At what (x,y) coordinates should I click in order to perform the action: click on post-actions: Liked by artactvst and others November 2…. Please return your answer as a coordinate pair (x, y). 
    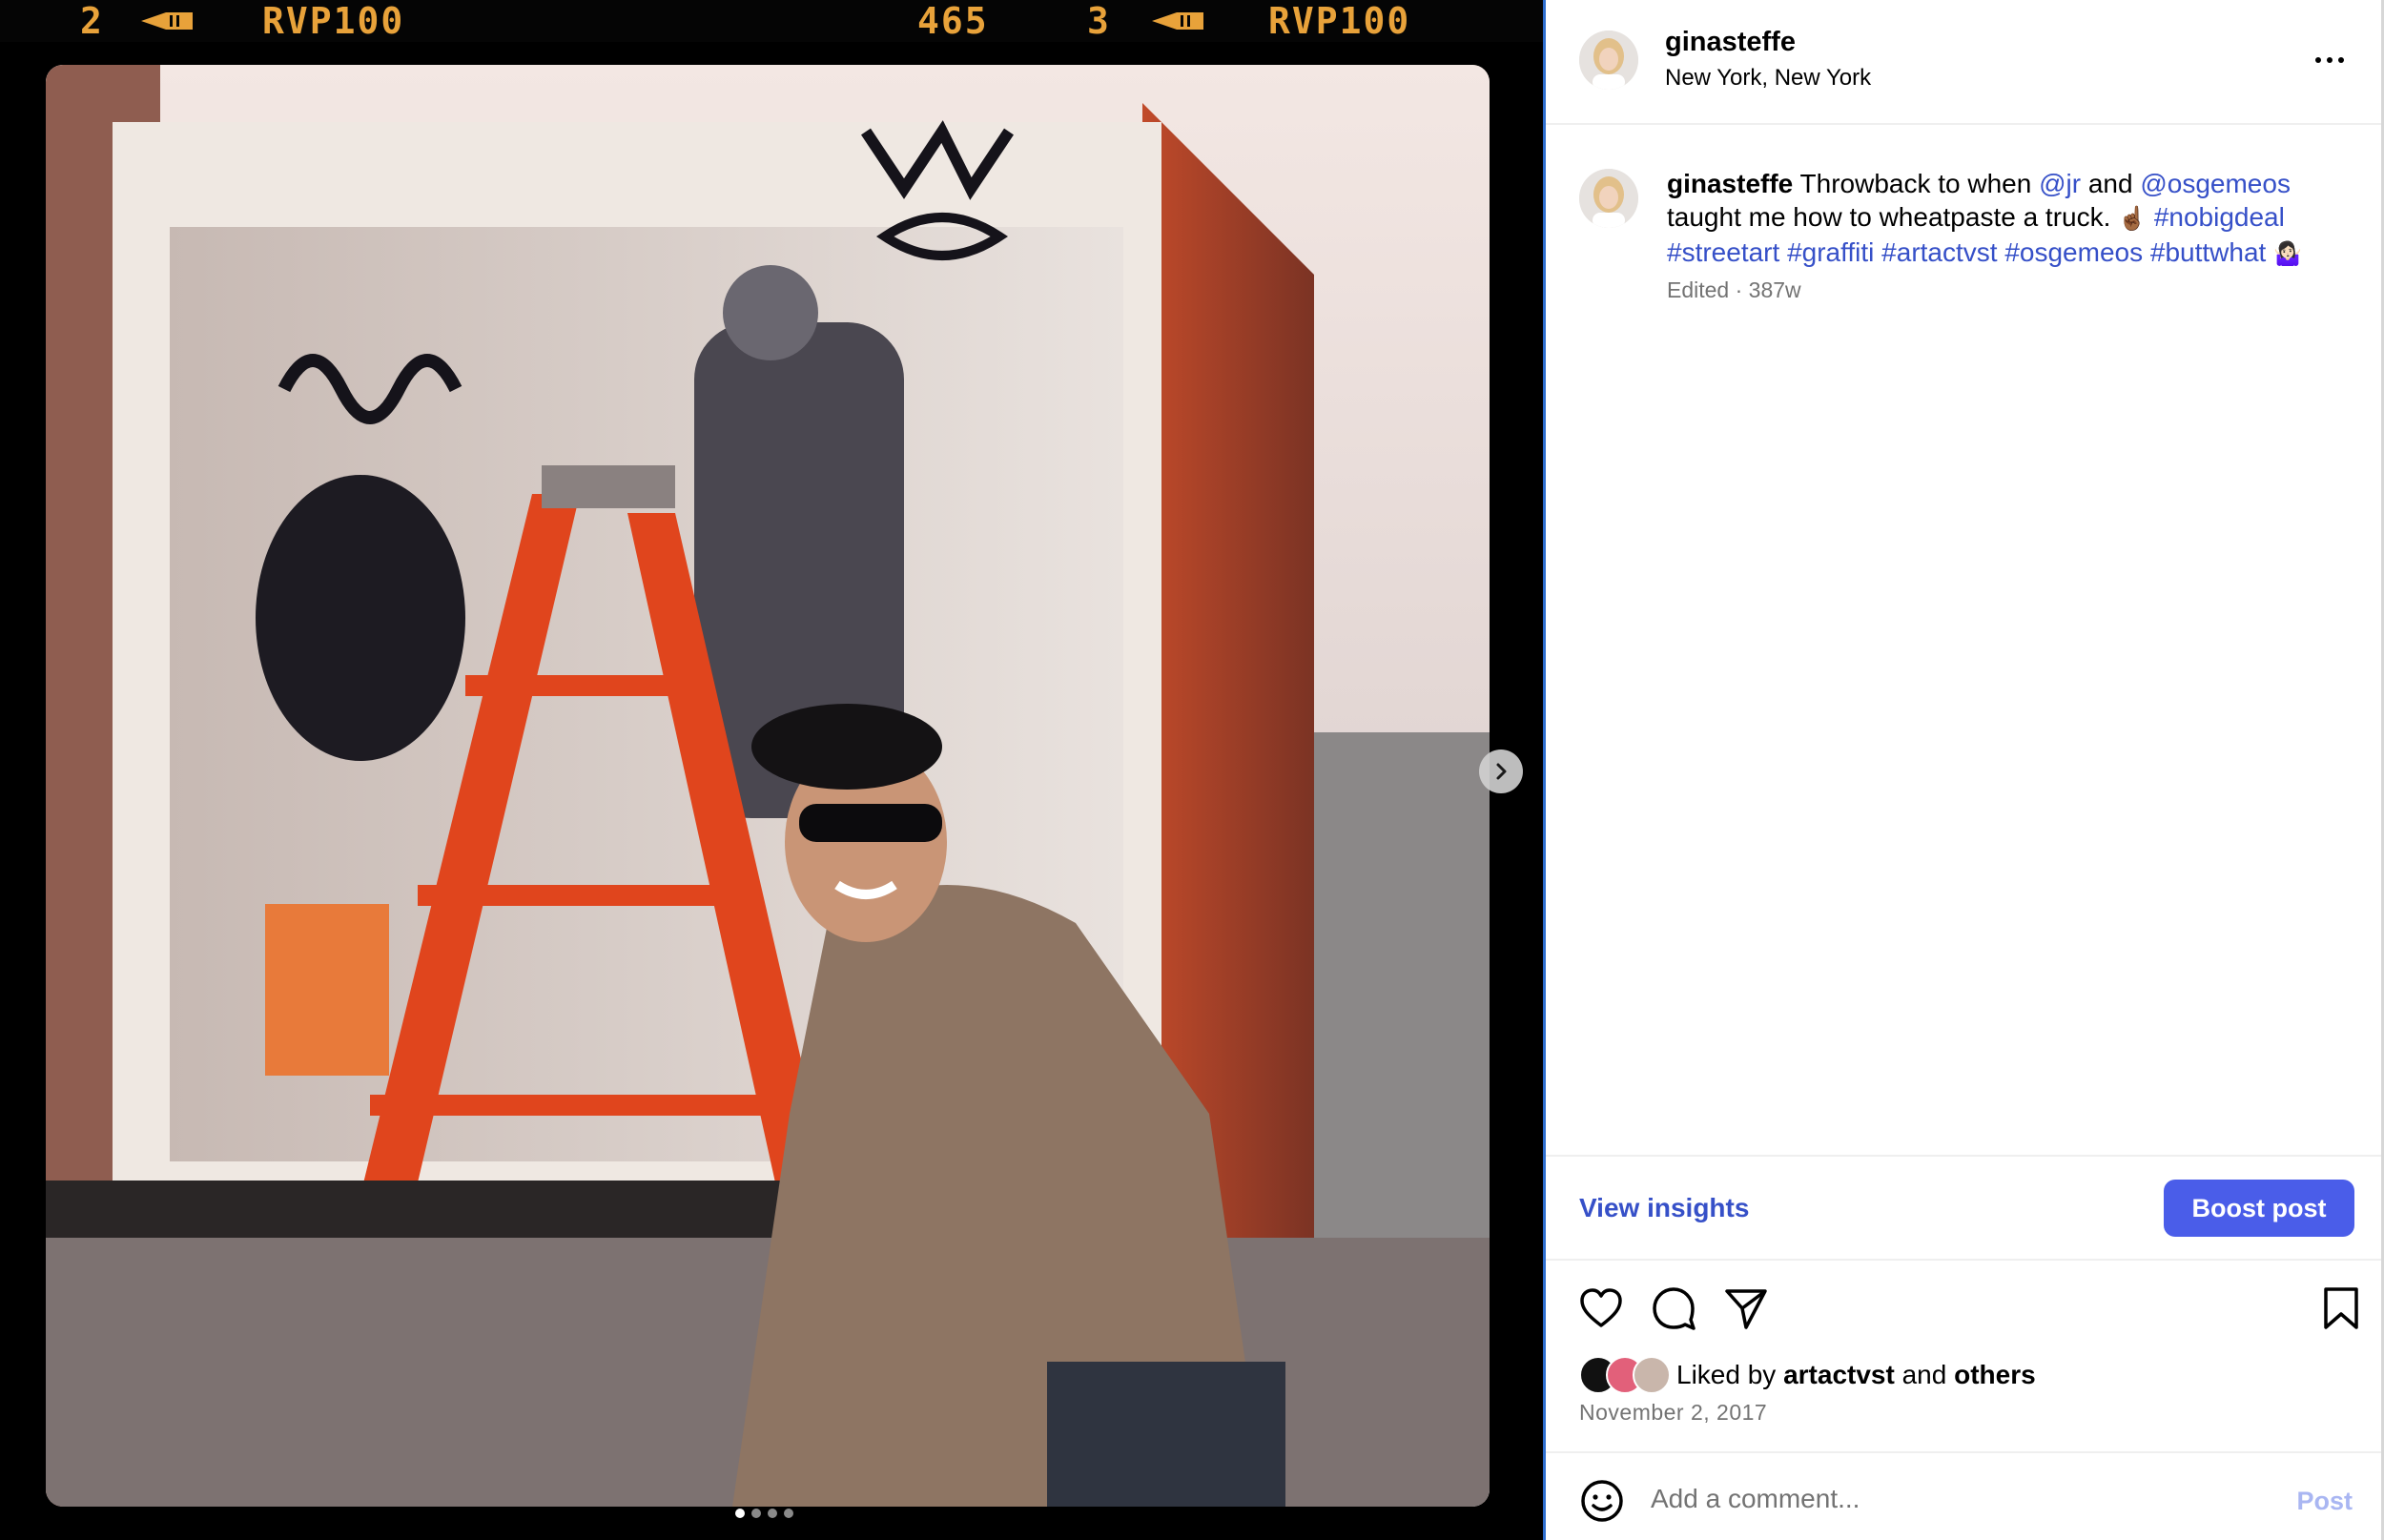
    Looking at the image, I should click on (1964, 1356).